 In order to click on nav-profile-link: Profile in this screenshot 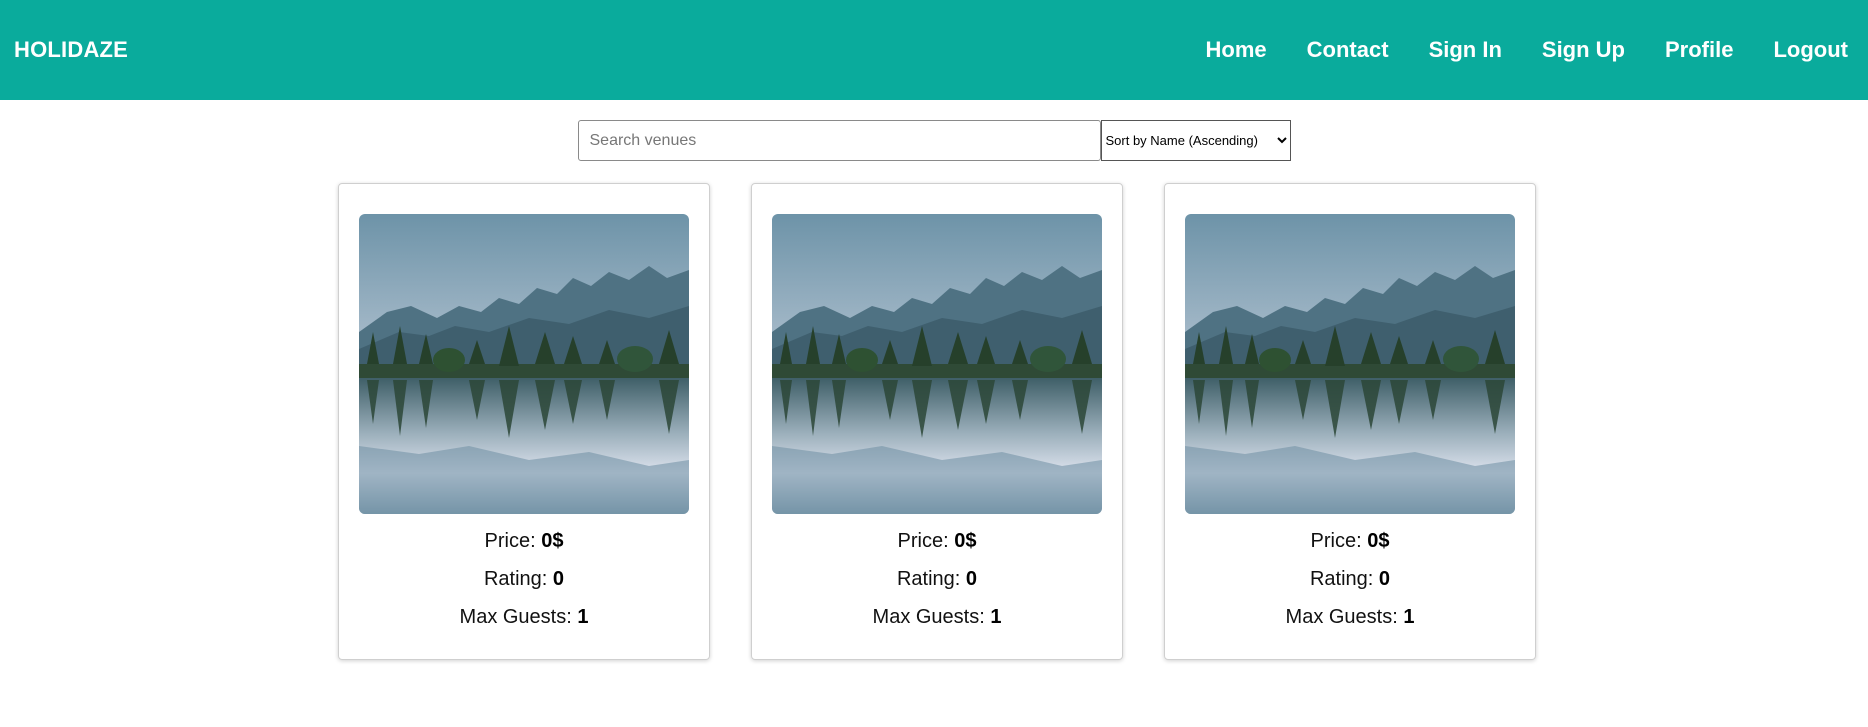, I will do `click(1699, 50)`.